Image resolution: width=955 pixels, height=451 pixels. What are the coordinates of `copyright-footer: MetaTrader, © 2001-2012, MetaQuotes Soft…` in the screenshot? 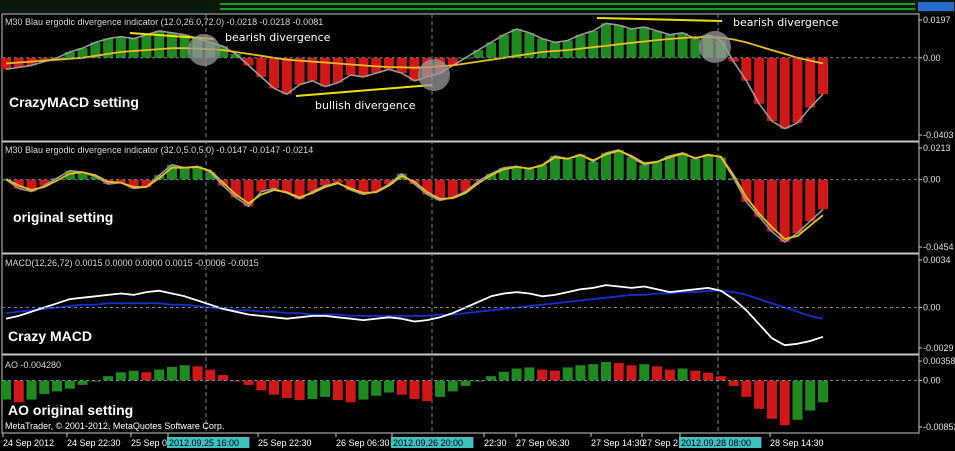 It's located at (114, 426).